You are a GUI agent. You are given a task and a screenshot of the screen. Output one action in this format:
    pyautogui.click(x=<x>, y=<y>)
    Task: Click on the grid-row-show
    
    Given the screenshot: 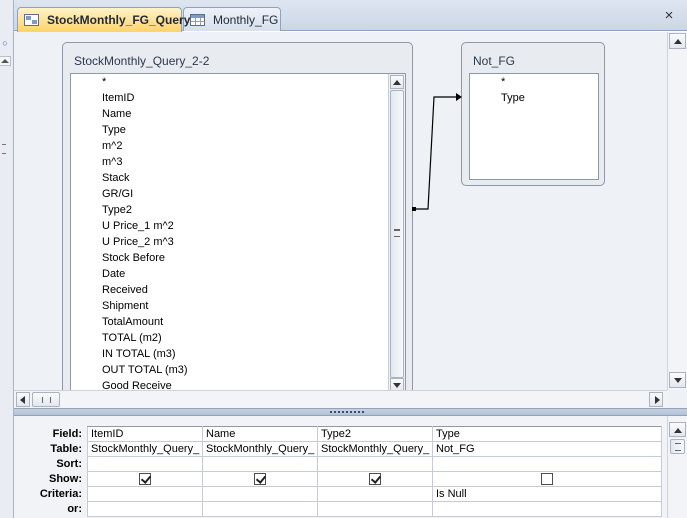 What is the action you would take?
    pyautogui.click(x=374, y=479)
    